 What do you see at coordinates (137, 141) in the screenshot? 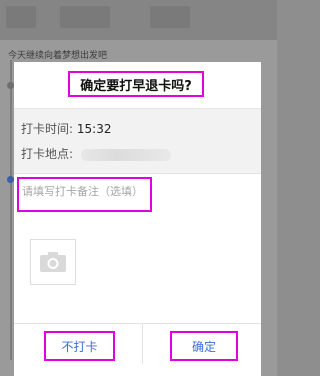
I see `checkin-info: 打卡时间: 15:32 打卡地点:` at bounding box center [137, 141].